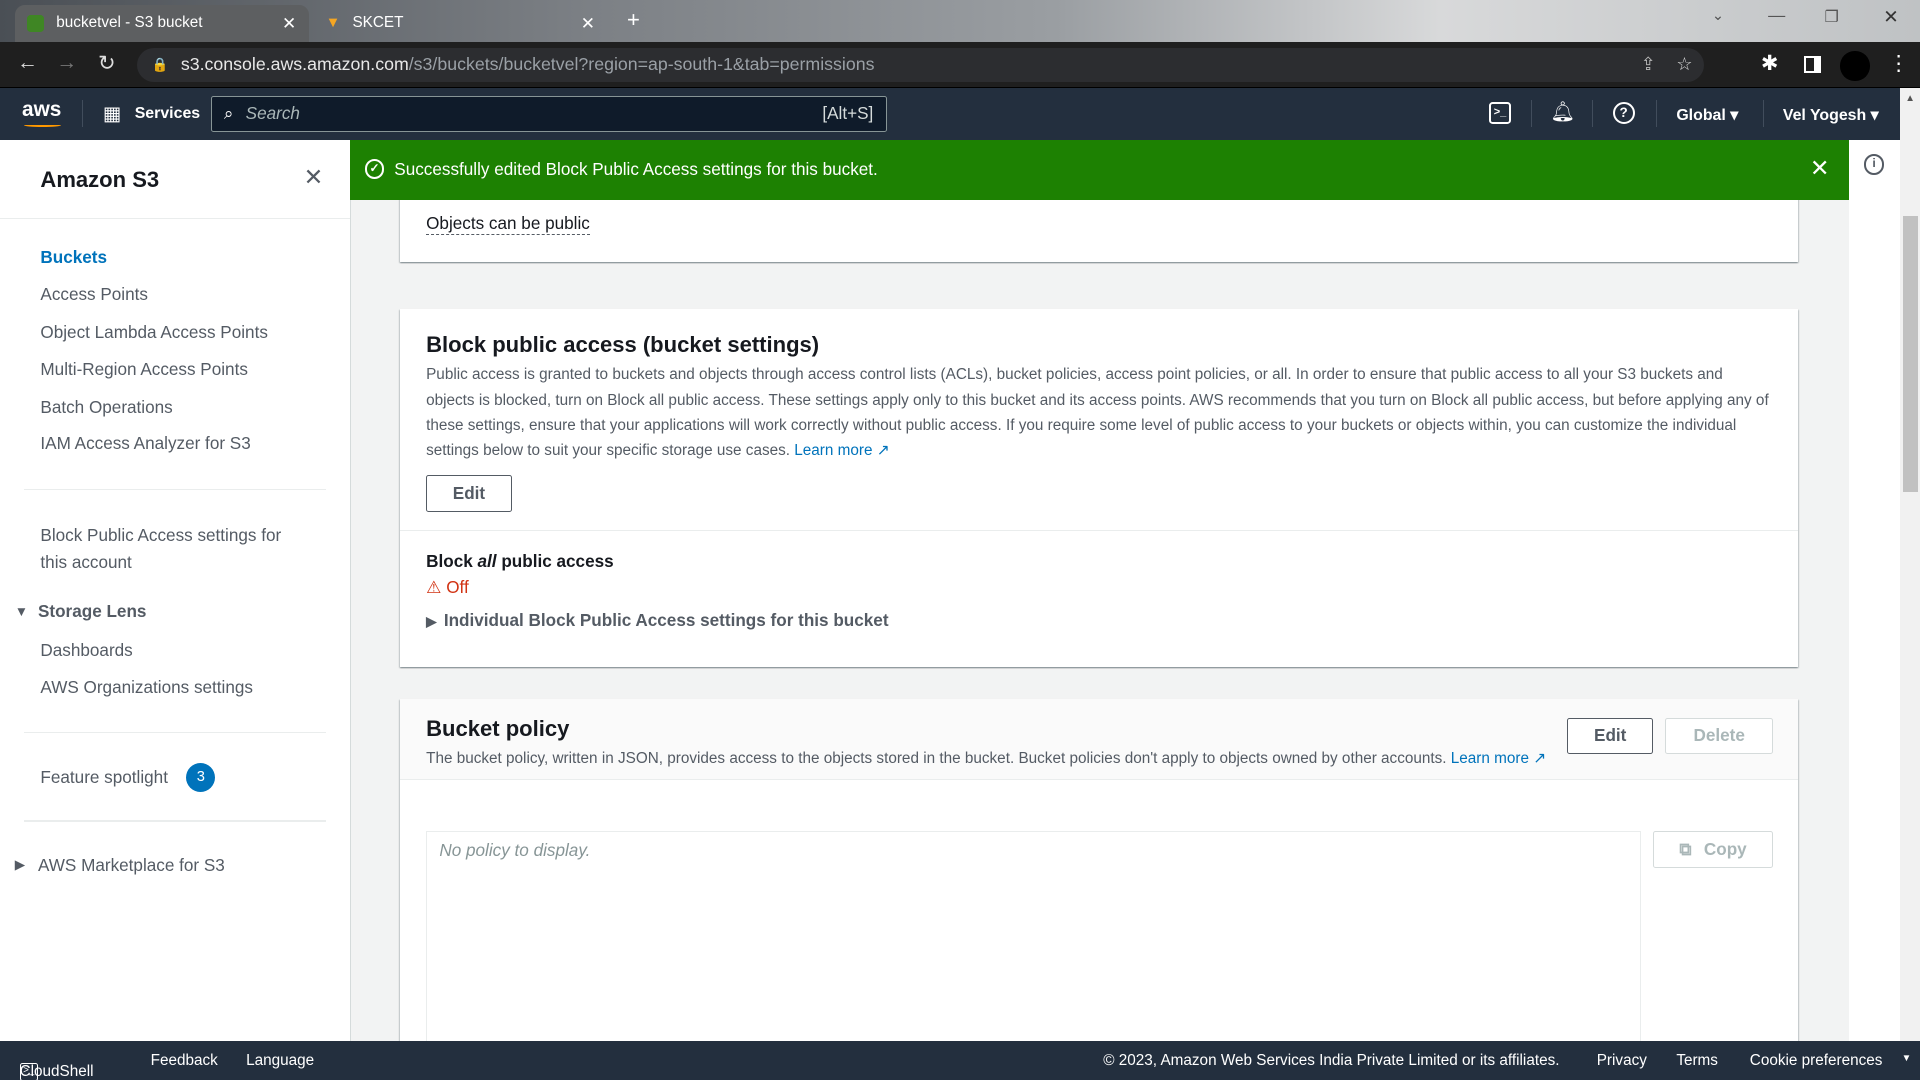 This screenshot has width=1920, height=1080. I want to click on reload-icon: ↻, so click(106, 63).